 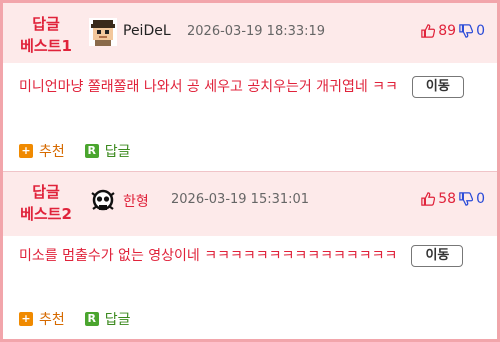 What do you see at coordinates (136, 201) in the screenshot?
I see `nickname-link: 한형` at bounding box center [136, 201].